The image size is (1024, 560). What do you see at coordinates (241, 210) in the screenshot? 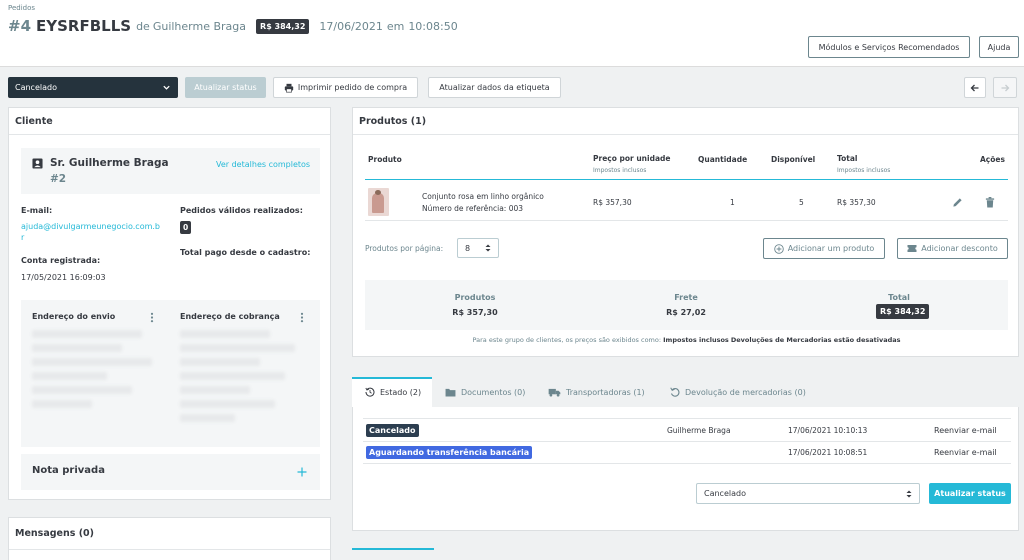
I see `valid-orders-label: Pedidos válidos realizados:` at bounding box center [241, 210].